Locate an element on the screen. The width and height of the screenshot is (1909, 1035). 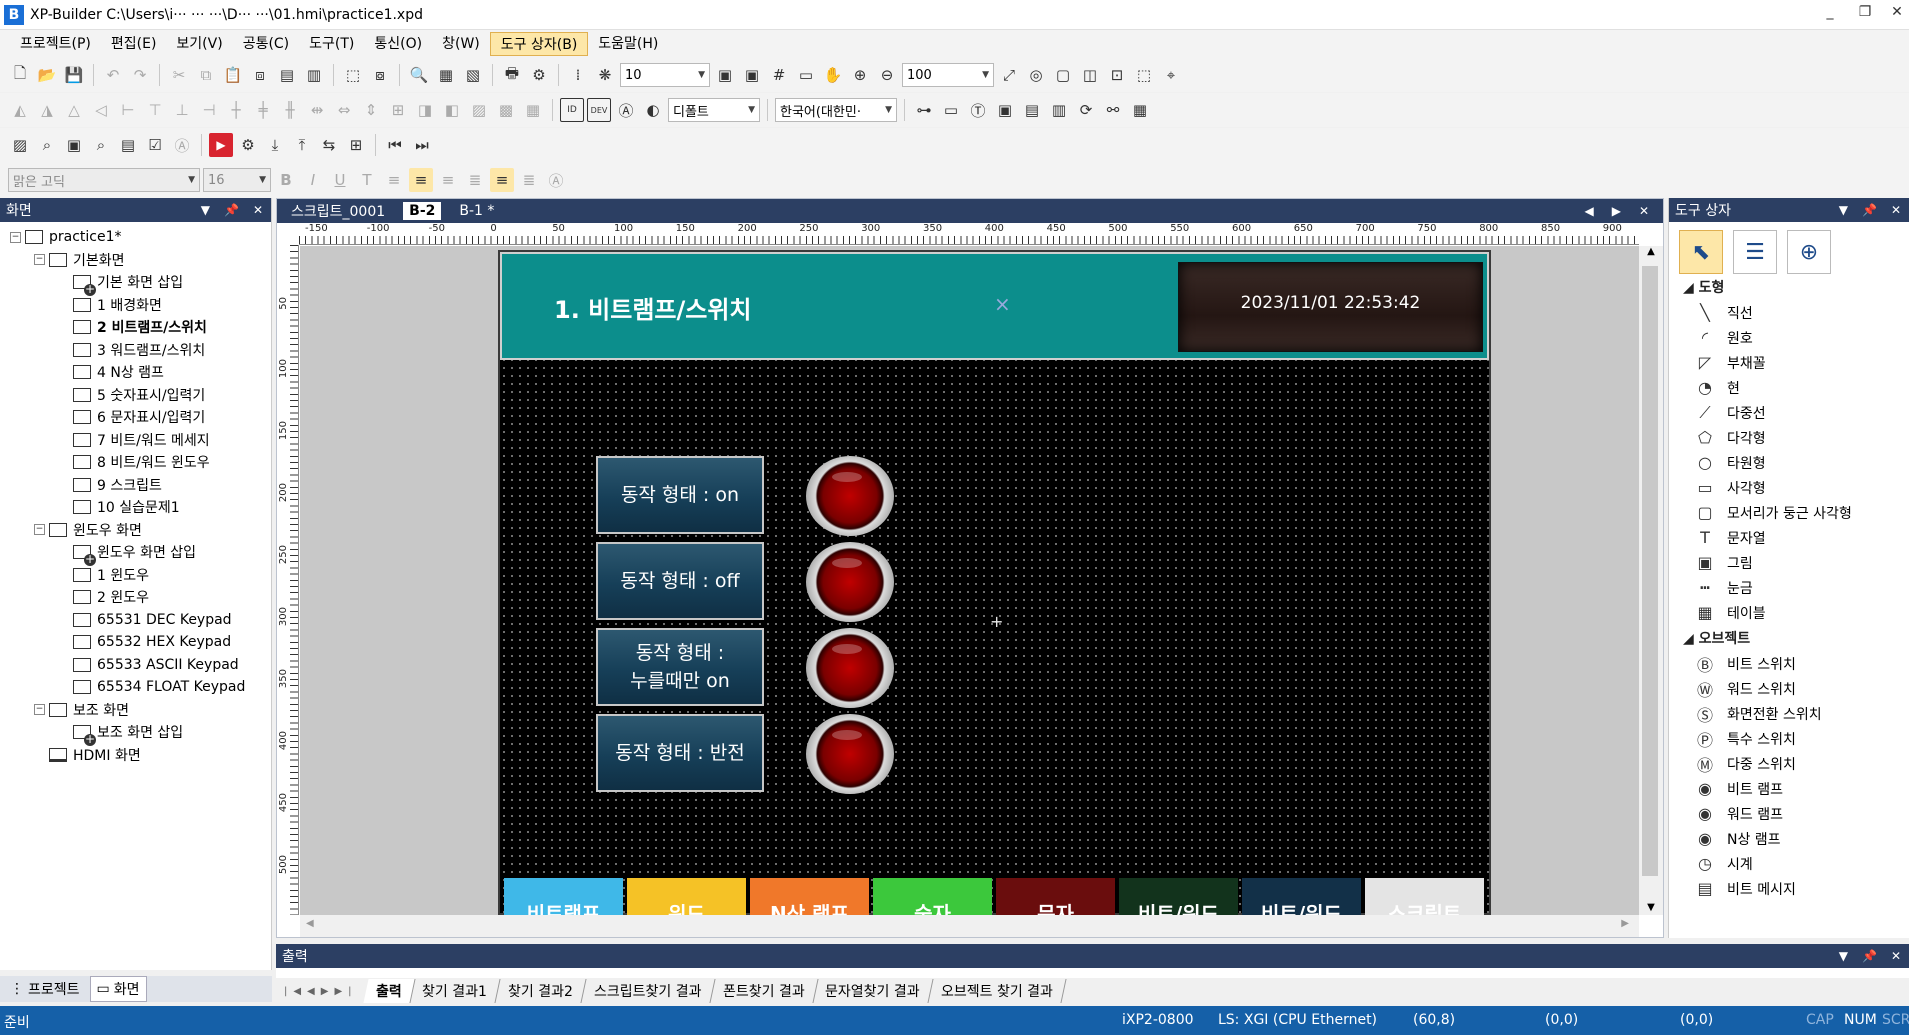
compile-icon: ⚙ is located at coordinates (539, 75).